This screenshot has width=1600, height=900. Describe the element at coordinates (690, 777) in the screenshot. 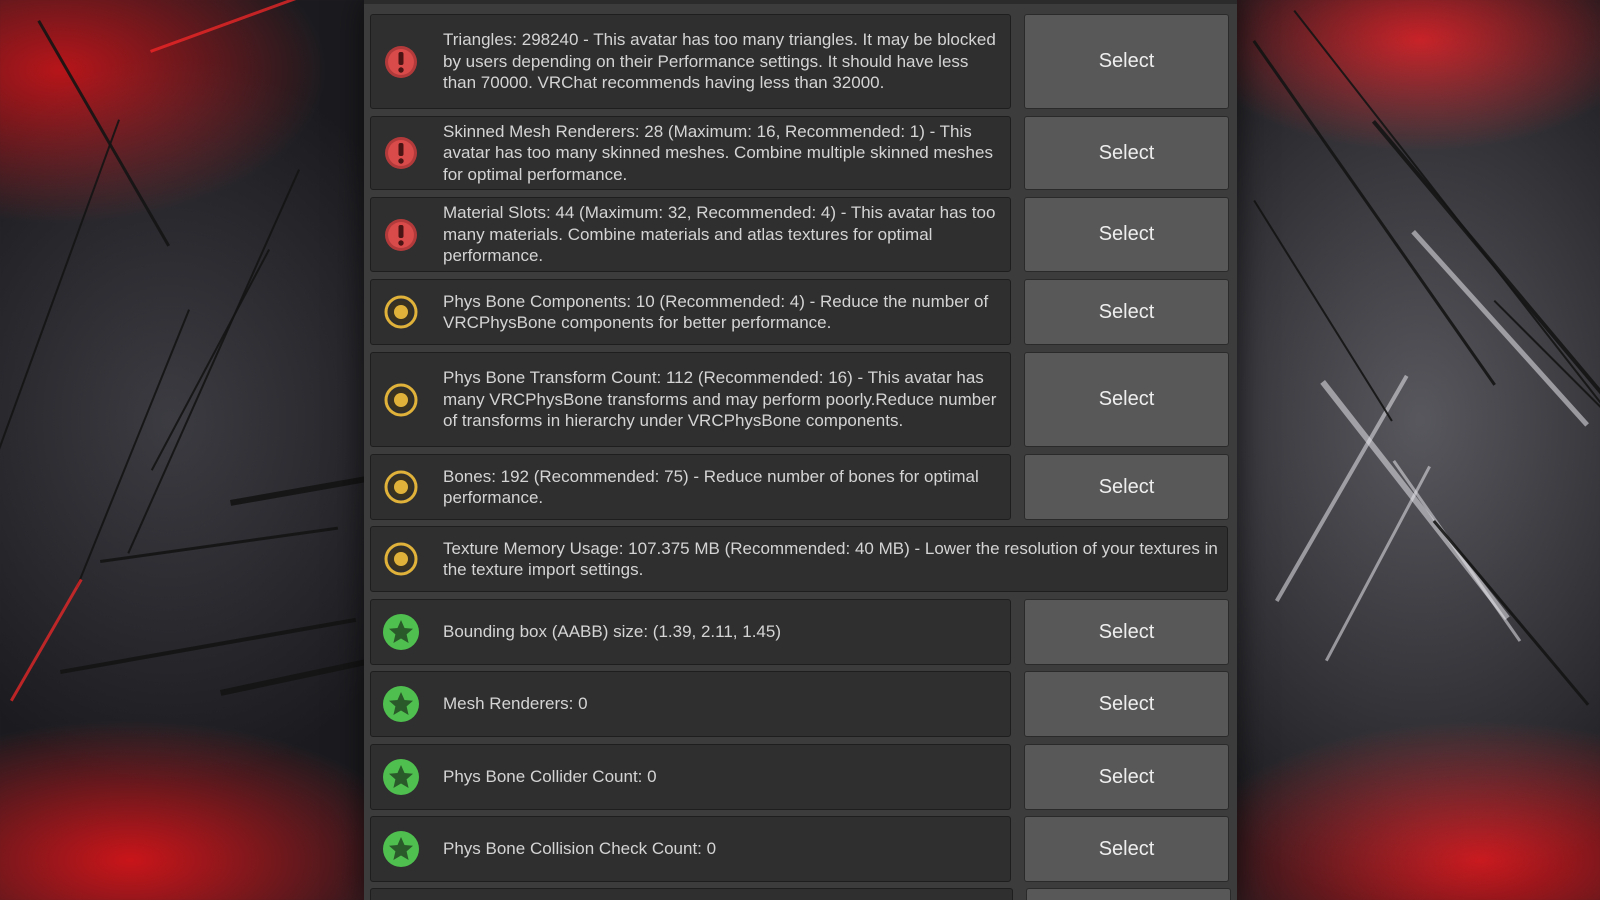

I see `stat-message: Phys Bone Collider Count: 0` at that location.